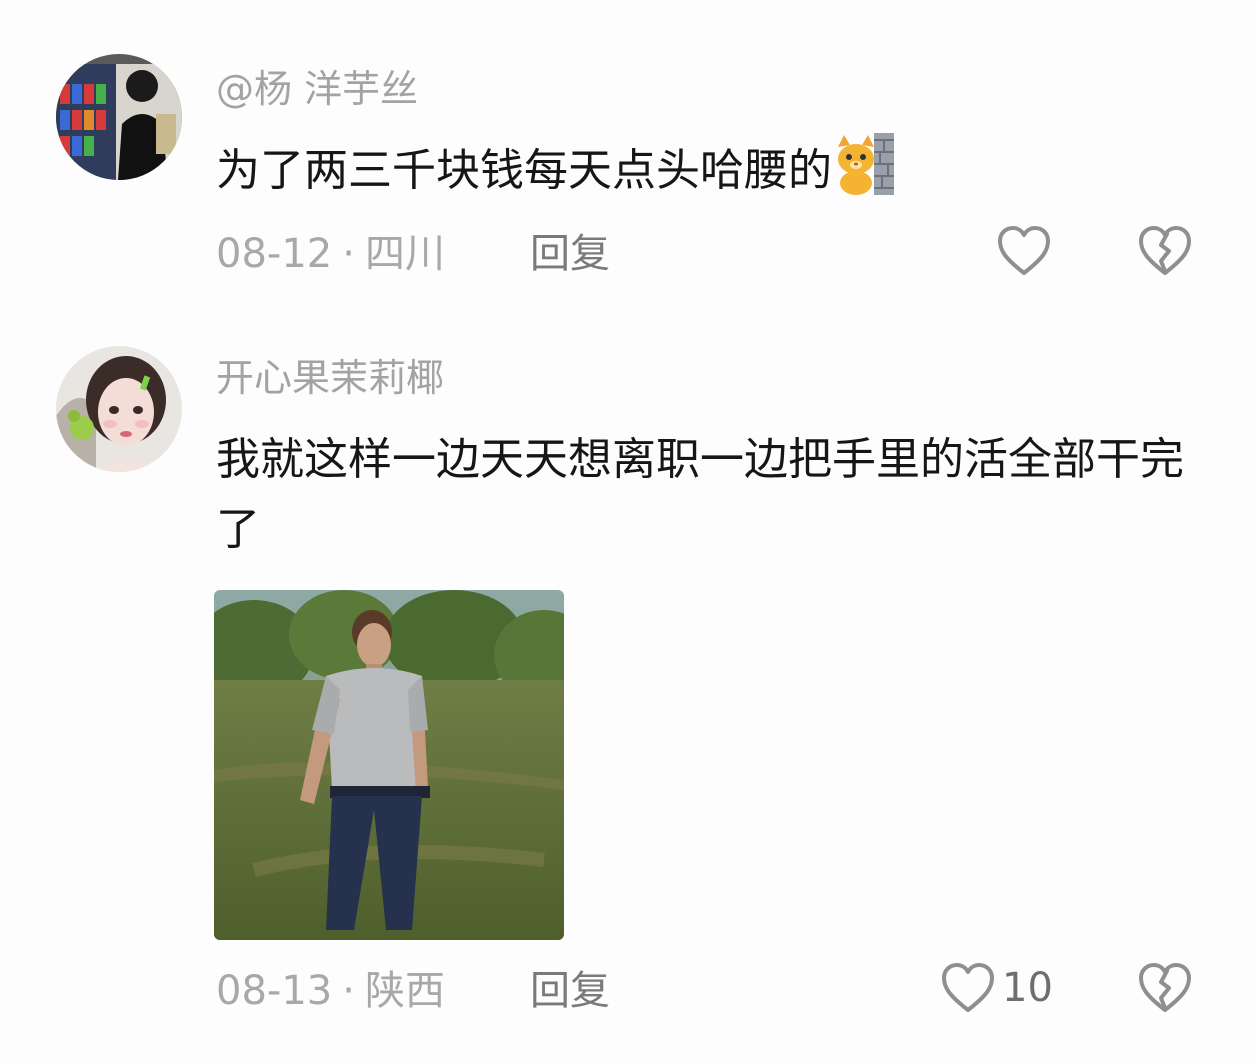 This screenshot has width=1256, height=1064. I want to click on dislike-button, so click(1165, 990).